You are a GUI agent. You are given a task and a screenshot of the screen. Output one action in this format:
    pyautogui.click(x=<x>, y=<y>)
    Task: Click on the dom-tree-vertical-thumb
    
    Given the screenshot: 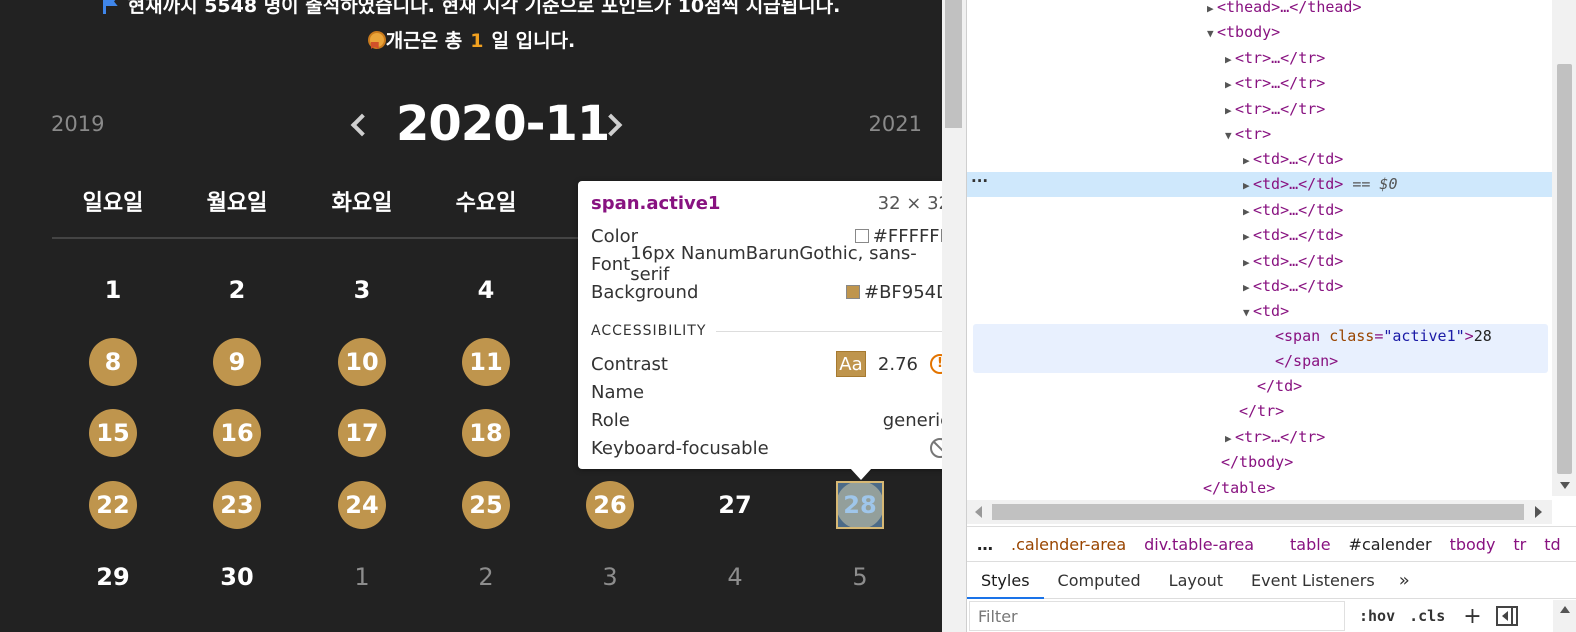 What is the action you would take?
    pyautogui.click(x=1564, y=269)
    